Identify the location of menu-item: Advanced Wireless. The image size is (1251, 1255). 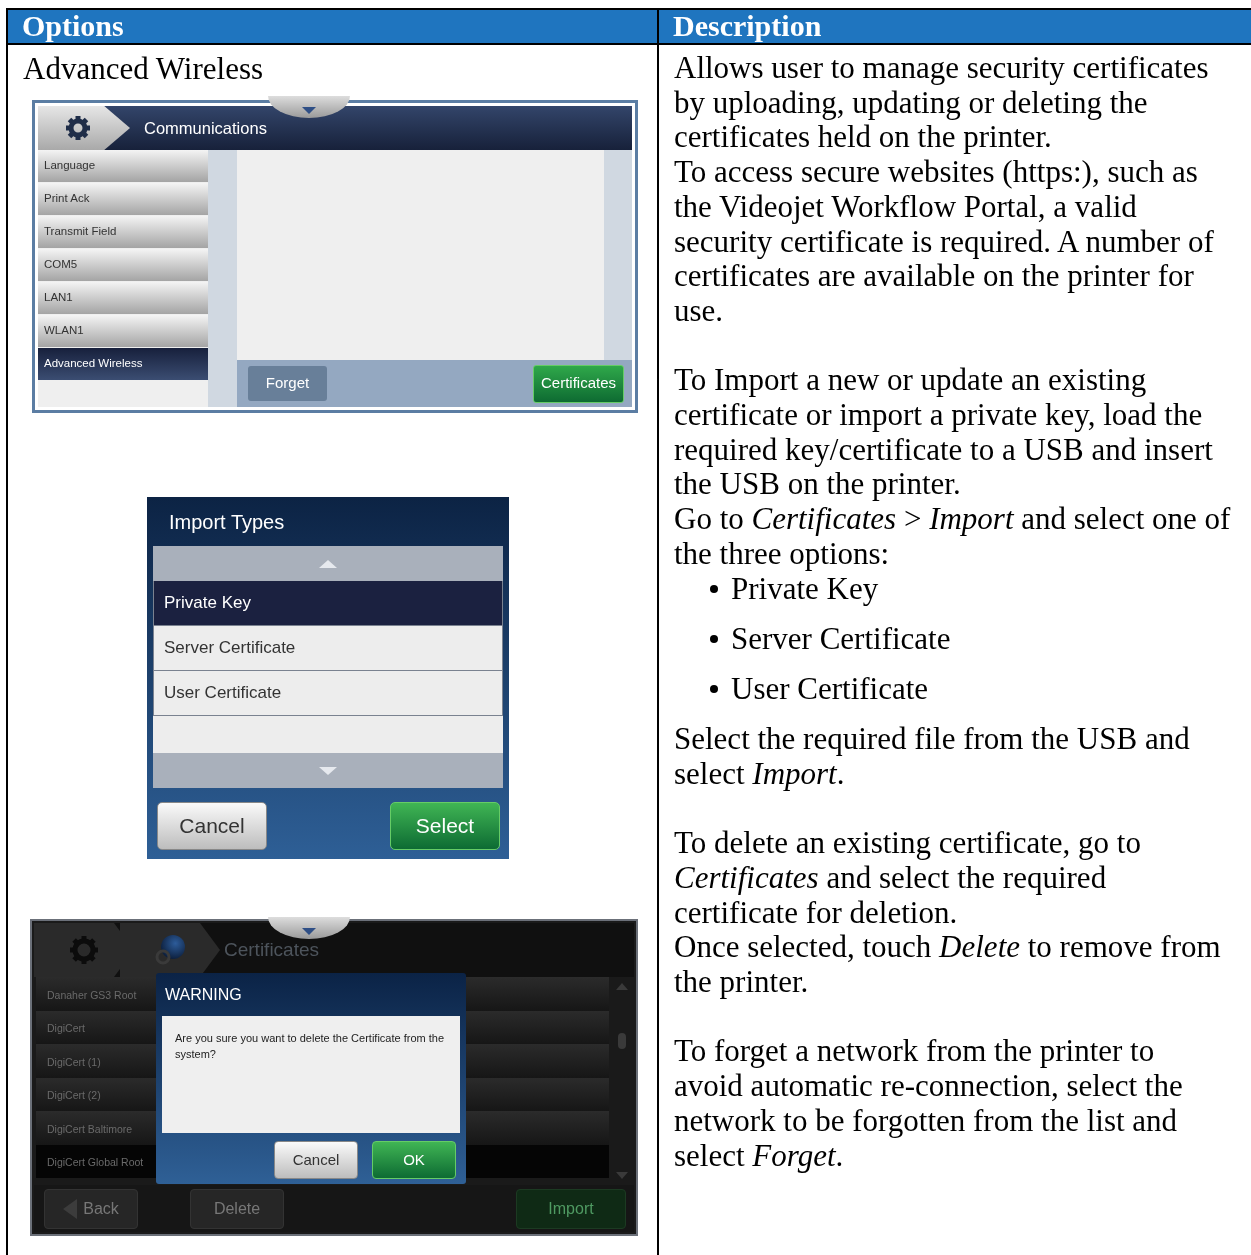
(123, 364).